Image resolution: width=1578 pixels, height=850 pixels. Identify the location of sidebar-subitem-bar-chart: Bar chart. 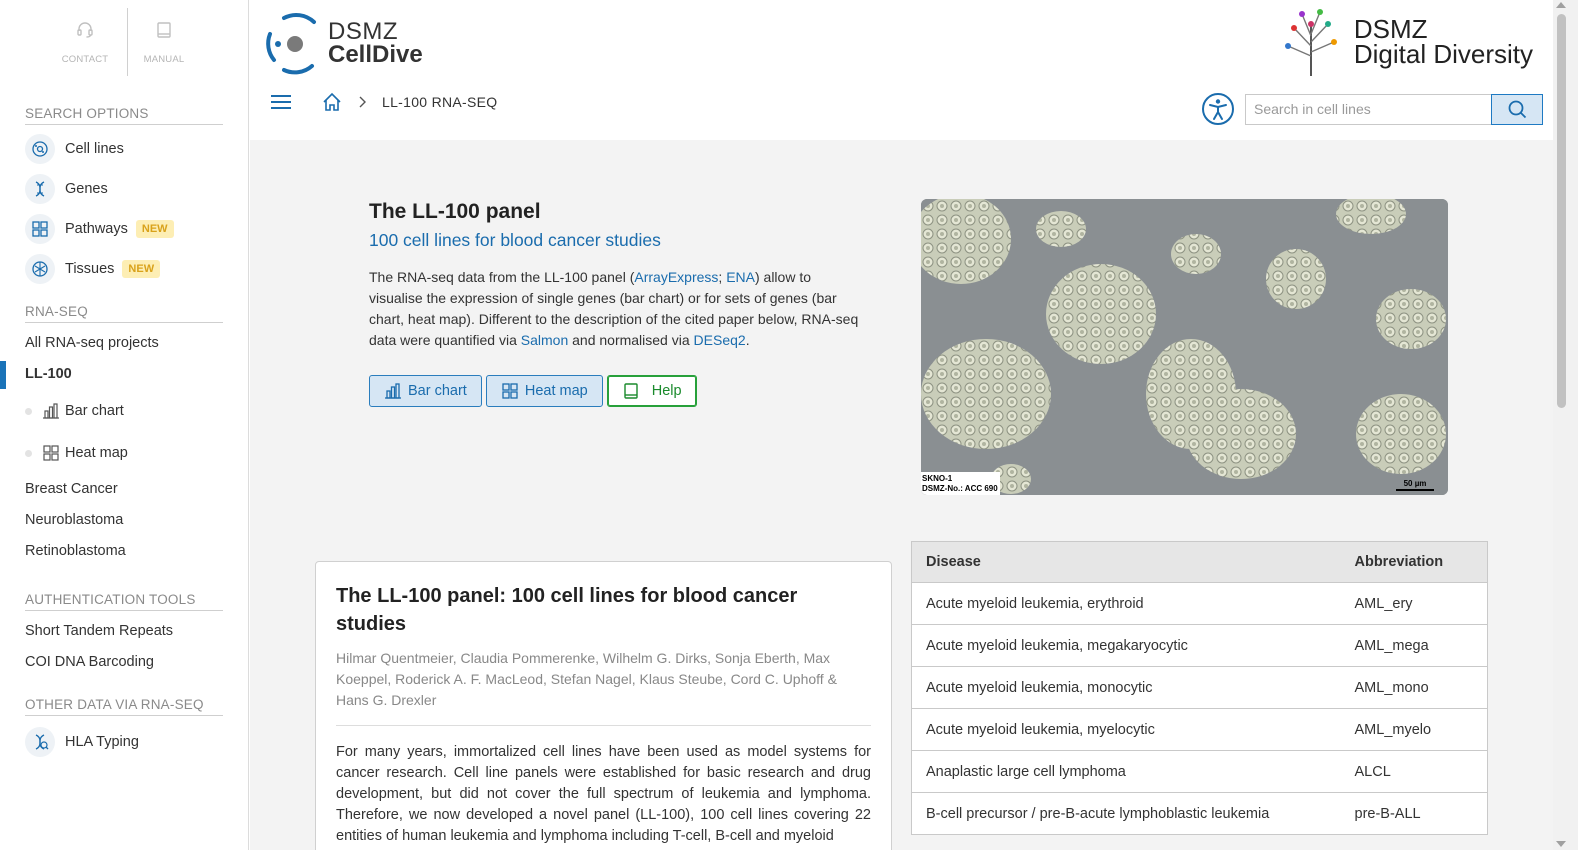
(124, 411).